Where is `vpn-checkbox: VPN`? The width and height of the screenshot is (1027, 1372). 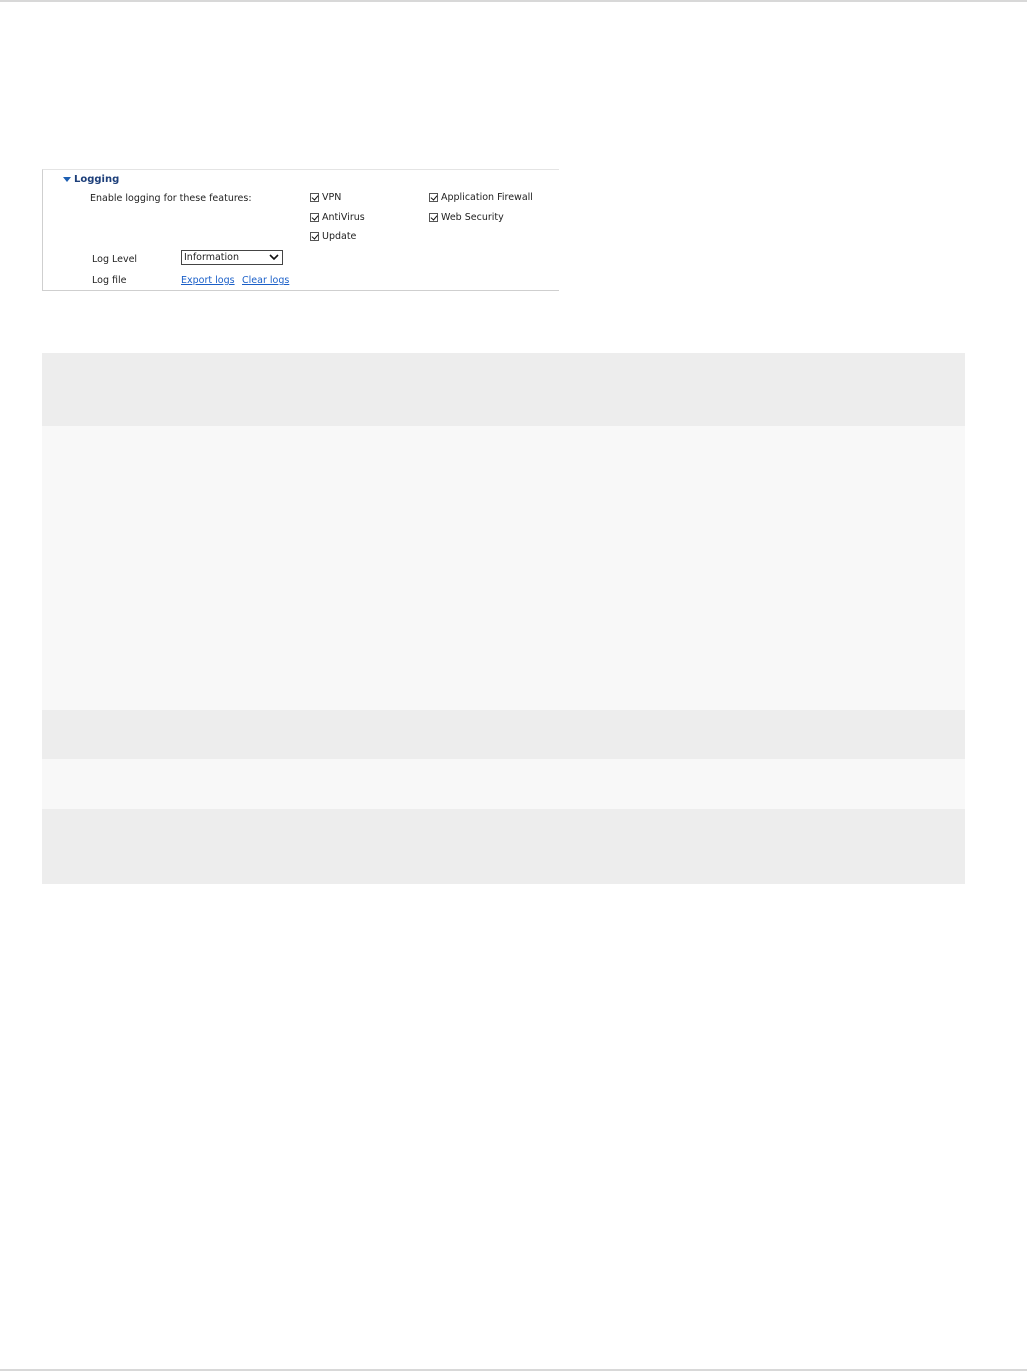
vpn-checkbox: VPN is located at coordinates (325, 197).